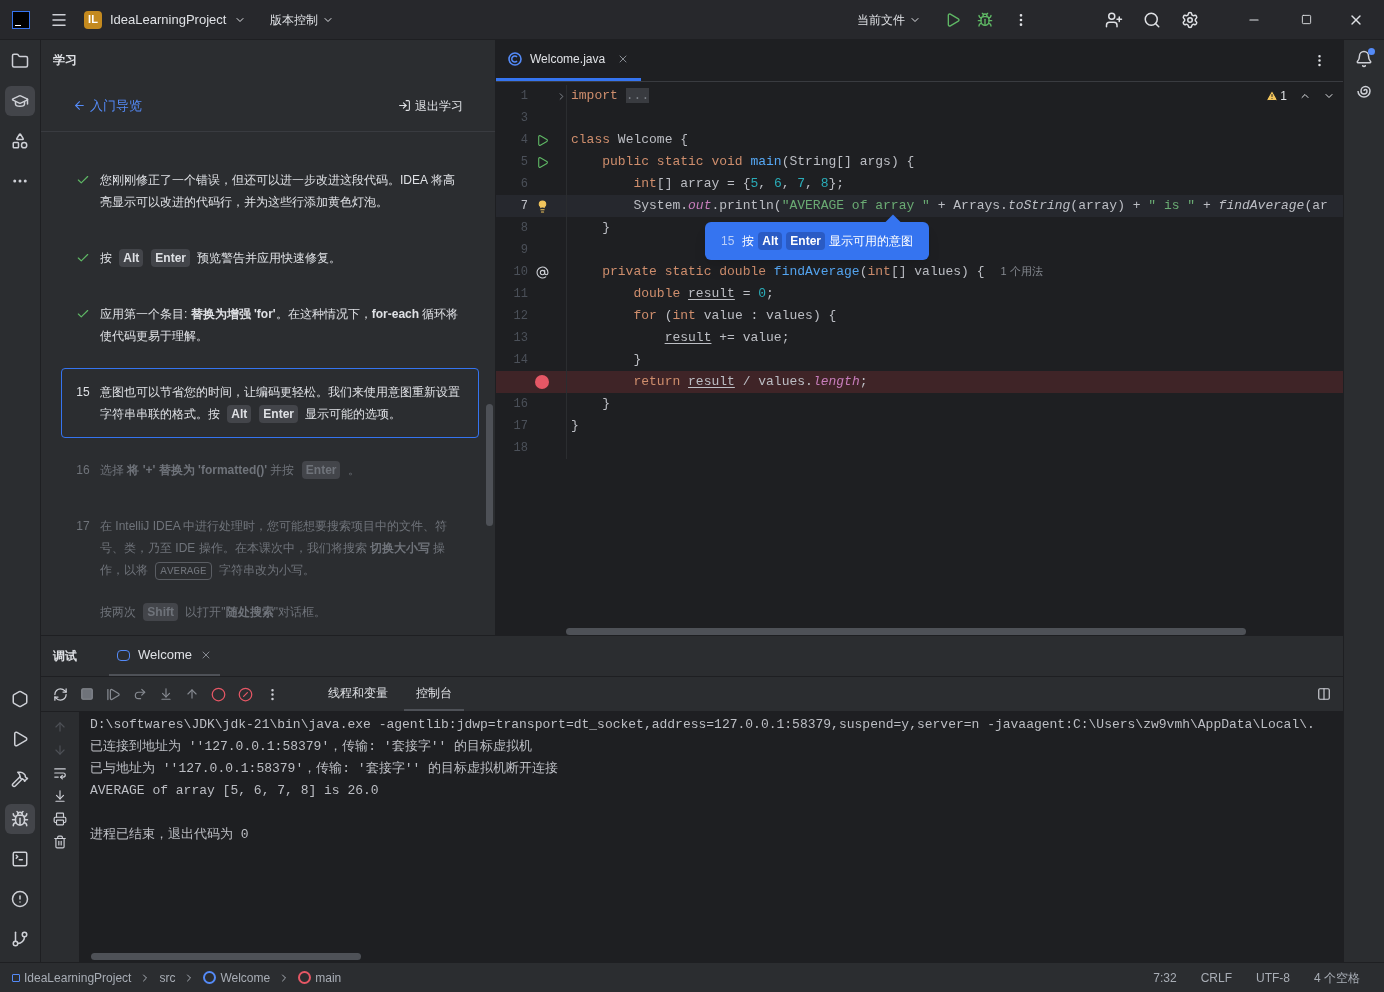 The image size is (1384, 992). What do you see at coordinates (889, 19) in the screenshot?
I see `run-config-menu: 当前文件` at bounding box center [889, 19].